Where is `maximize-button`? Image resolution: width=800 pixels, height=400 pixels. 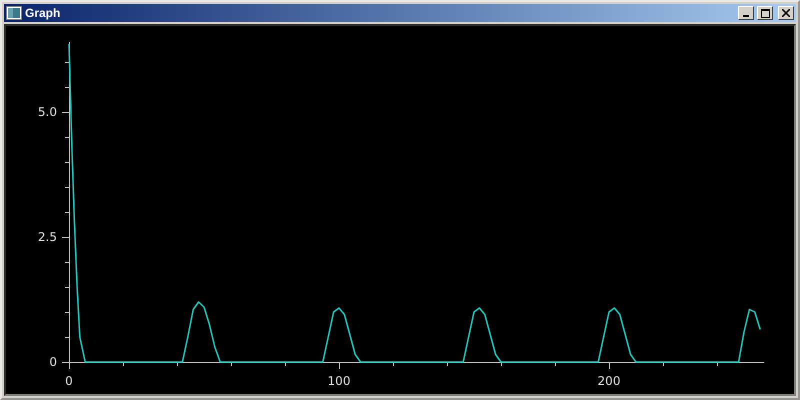 maximize-button is located at coordinates (765, 13).